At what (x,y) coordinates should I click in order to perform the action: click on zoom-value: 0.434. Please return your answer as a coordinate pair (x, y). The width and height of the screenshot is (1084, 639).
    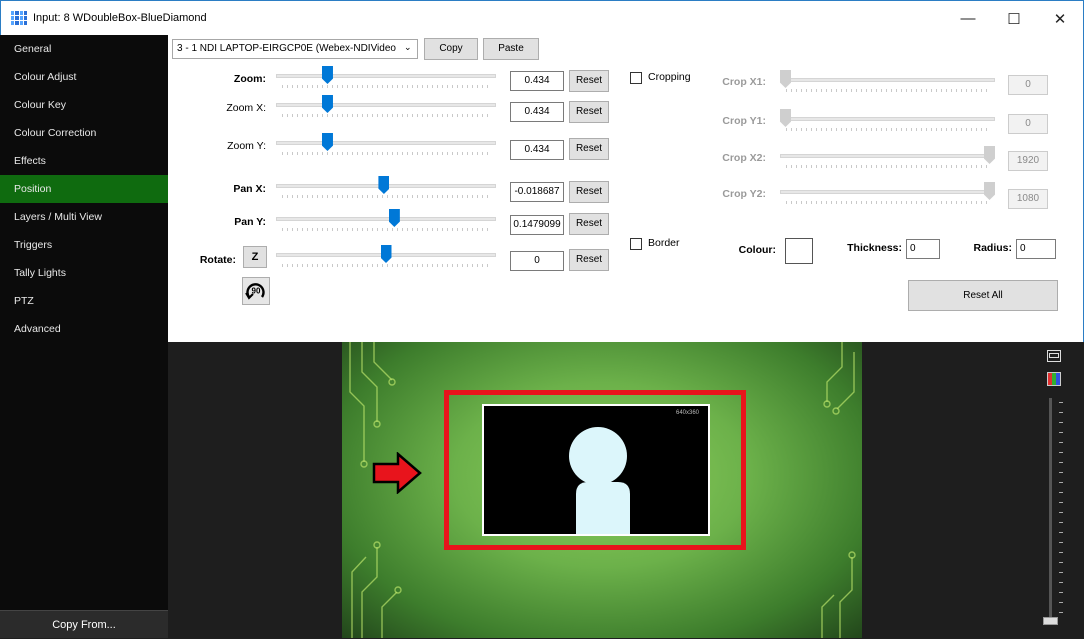
    Looking at the image, I should click on (537, 81).